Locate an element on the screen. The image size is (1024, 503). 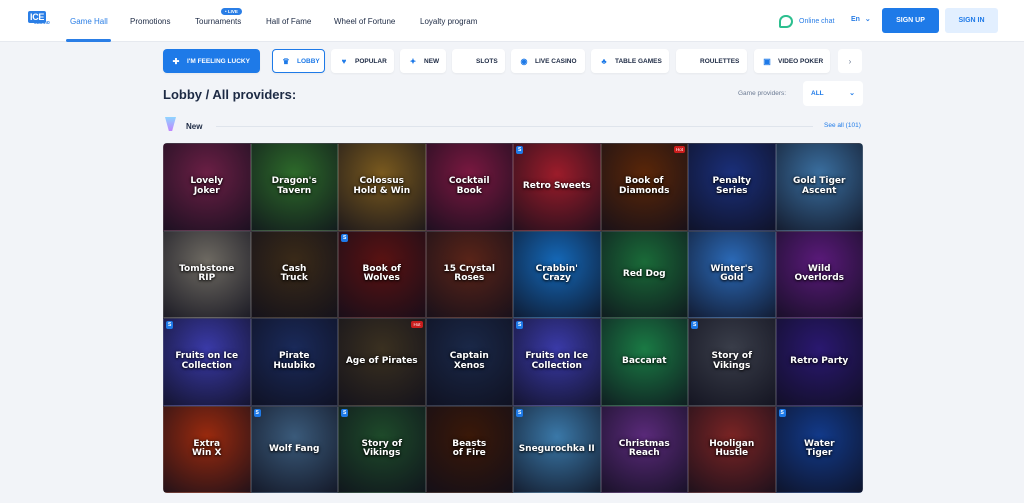
nav-active-underline is located at coordinates (88, 40).